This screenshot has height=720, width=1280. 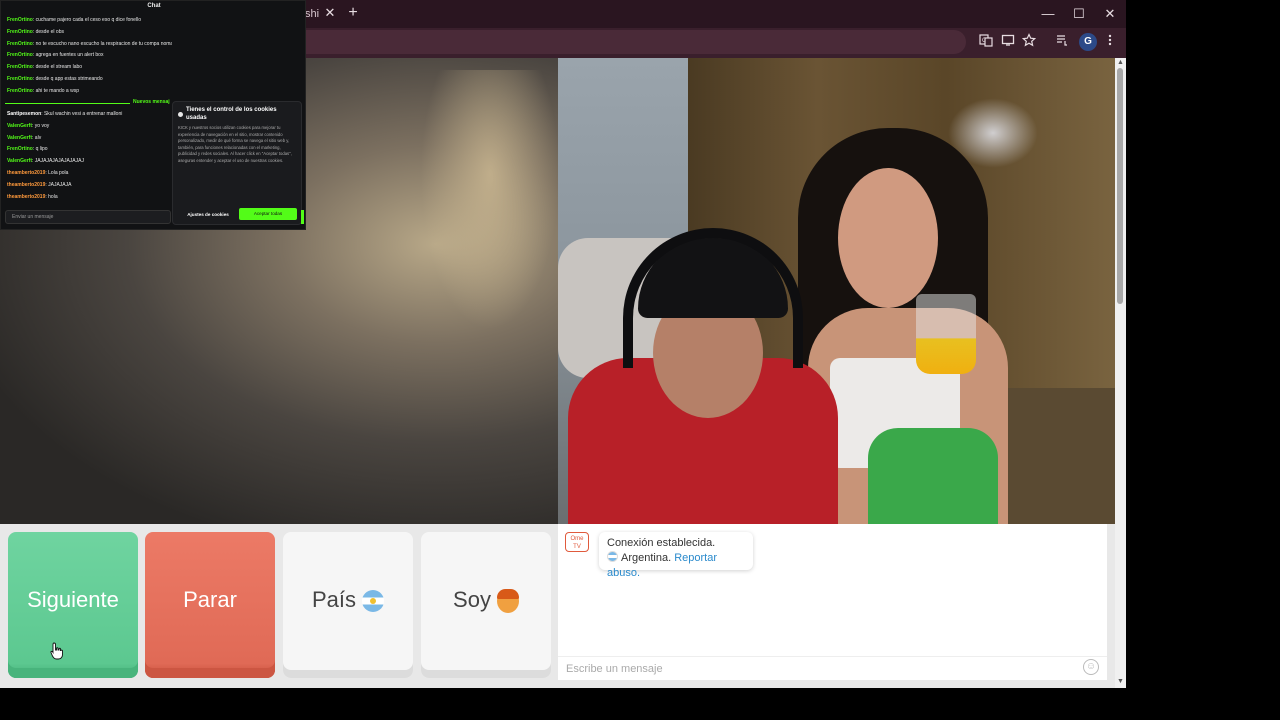 What do you see at coordinates (88, 217) in the screenshot?
I see `stream-chat-input: Enviar un mensaje` at bounding box center [88, 217].